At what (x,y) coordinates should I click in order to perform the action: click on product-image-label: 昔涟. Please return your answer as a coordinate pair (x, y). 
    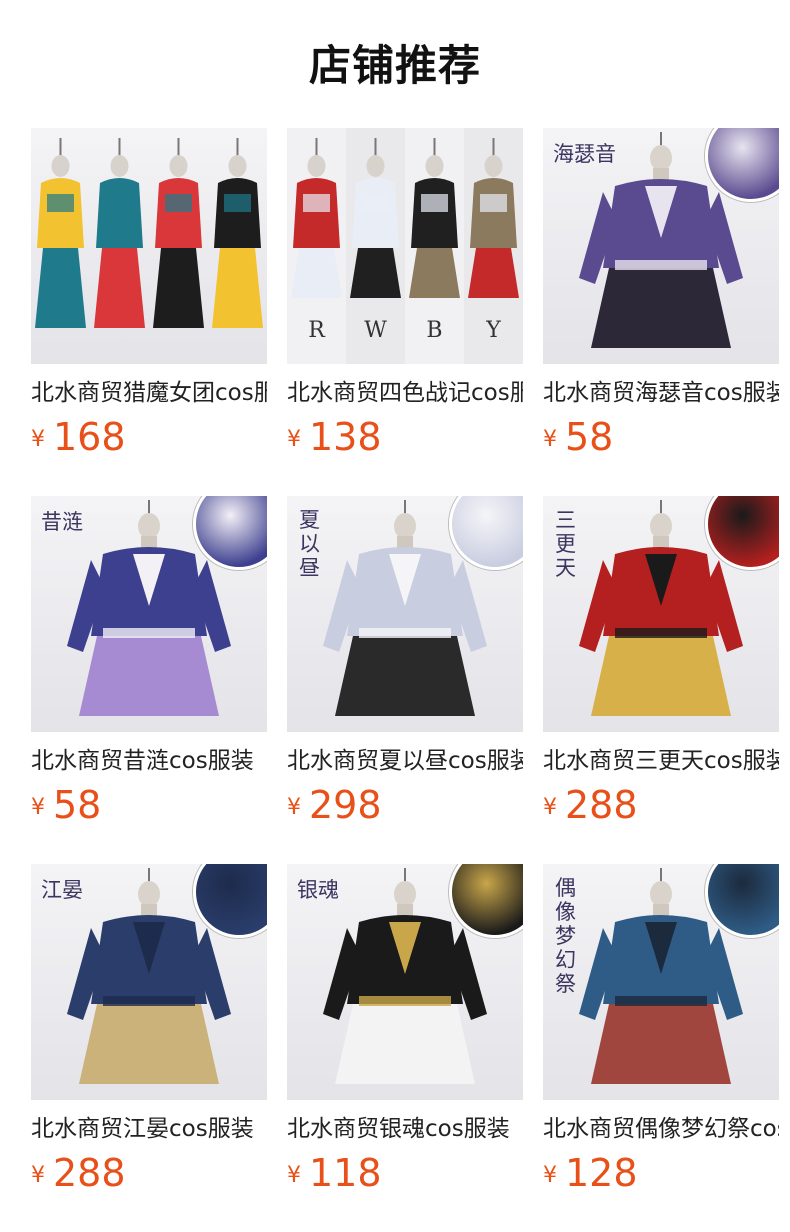
    Looking at the image, I should click on (62, 522).